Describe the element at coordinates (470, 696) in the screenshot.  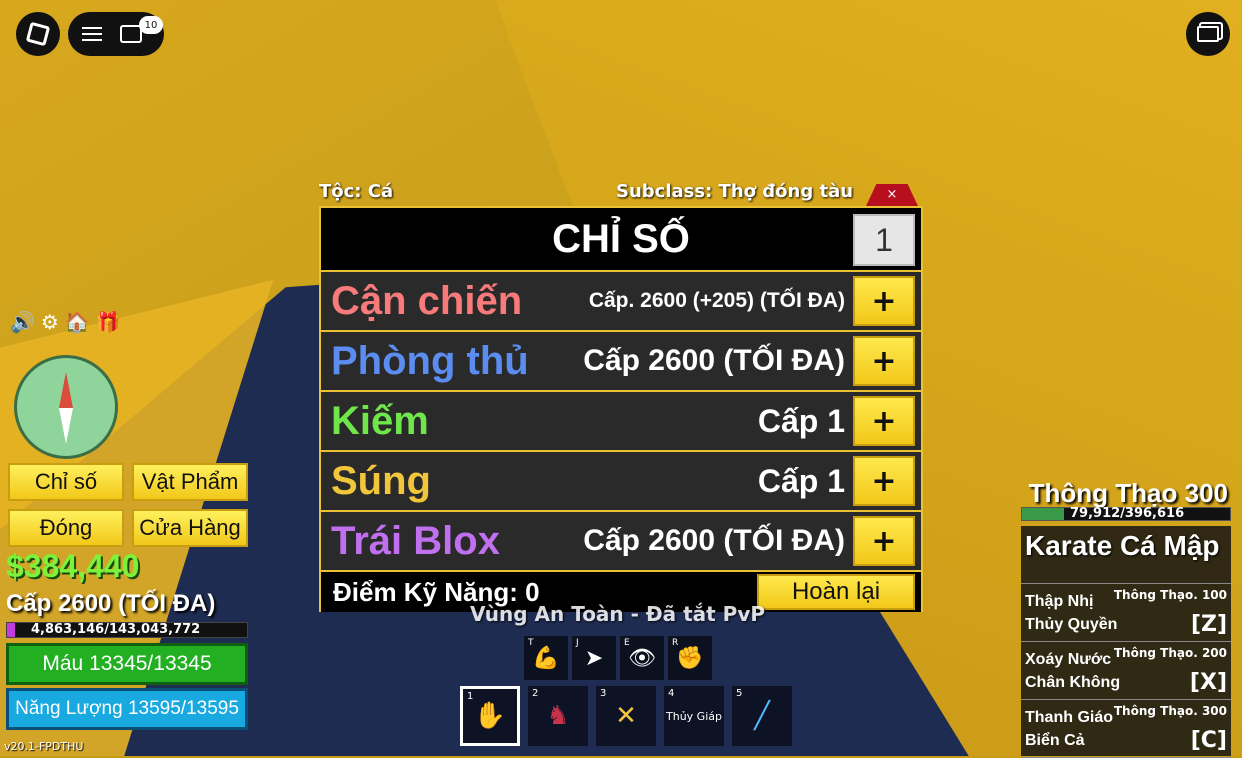
I see `slot-number: 1` at that location.